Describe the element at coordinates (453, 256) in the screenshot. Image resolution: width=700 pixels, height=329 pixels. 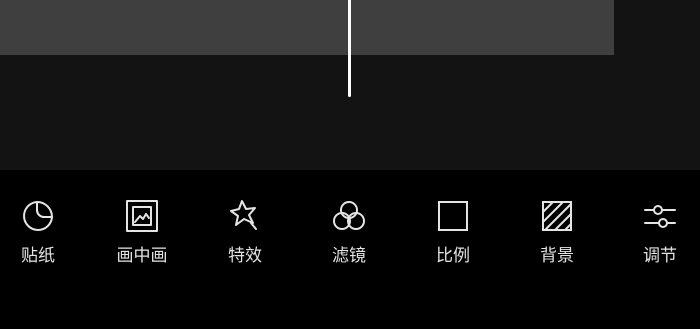
I see `aspect-ratio-label: 比例` at that location.